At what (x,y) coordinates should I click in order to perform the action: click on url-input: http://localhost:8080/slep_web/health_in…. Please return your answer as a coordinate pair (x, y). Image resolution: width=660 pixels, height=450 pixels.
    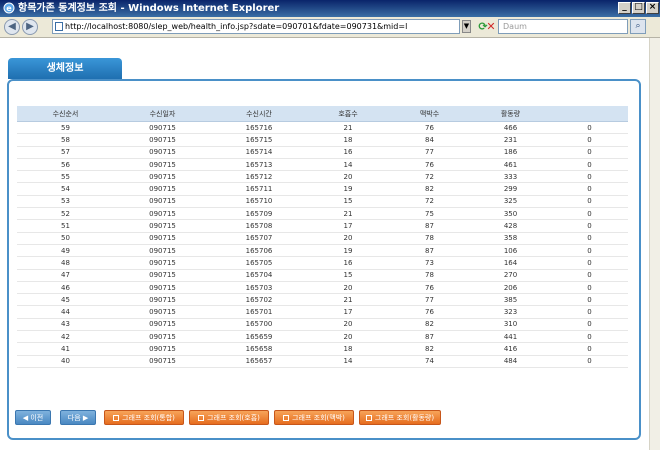
    Looking at the image, I should click on (256, 26).